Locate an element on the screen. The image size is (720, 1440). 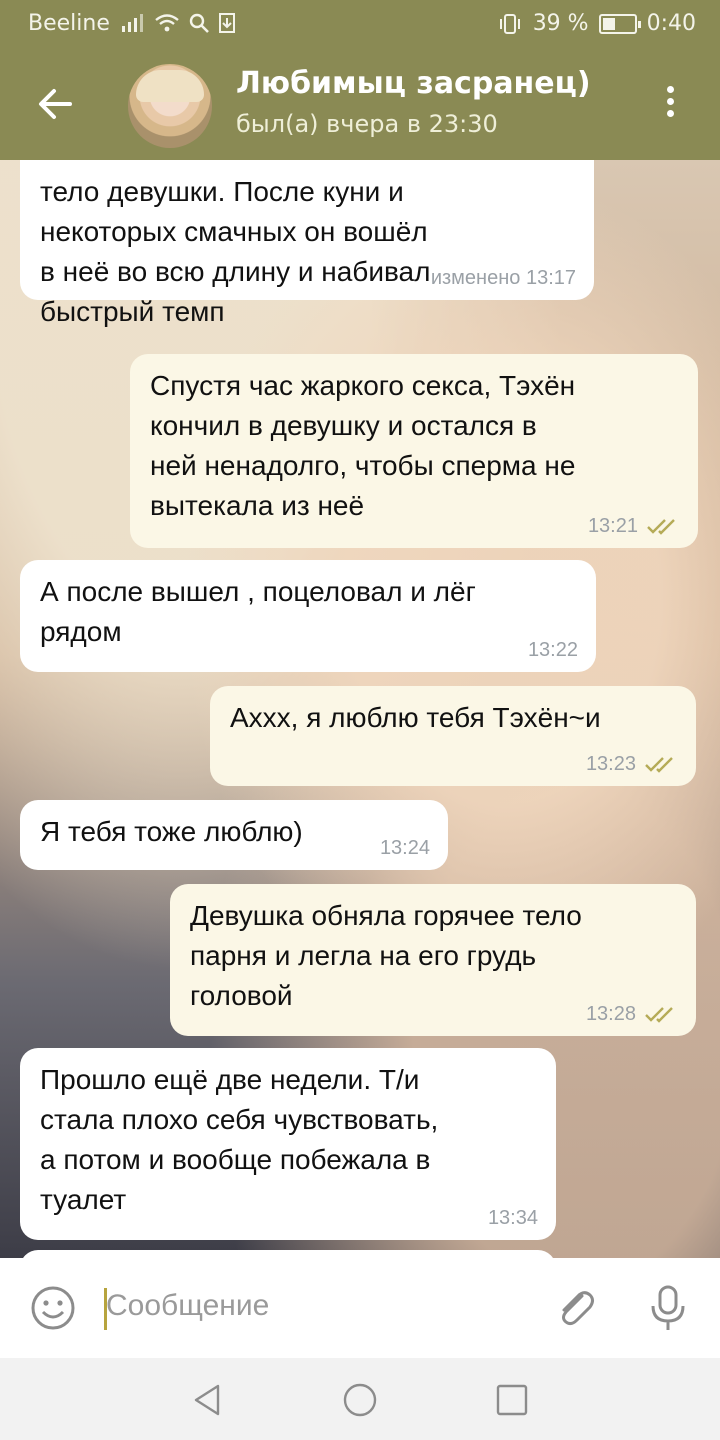
clock: 0:40 is located at coordinates (671, 23).